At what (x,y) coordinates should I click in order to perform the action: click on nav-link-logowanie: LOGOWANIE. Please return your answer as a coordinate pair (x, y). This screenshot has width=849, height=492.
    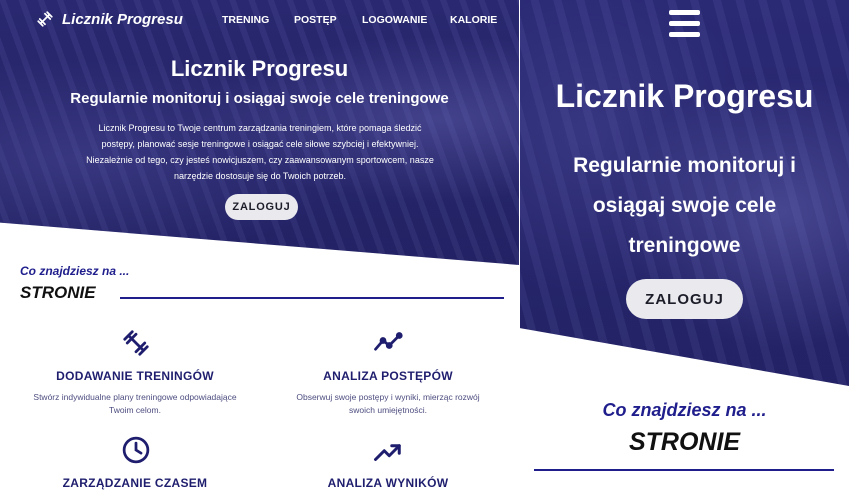
    Looking at the image, I should click on (394, 20).